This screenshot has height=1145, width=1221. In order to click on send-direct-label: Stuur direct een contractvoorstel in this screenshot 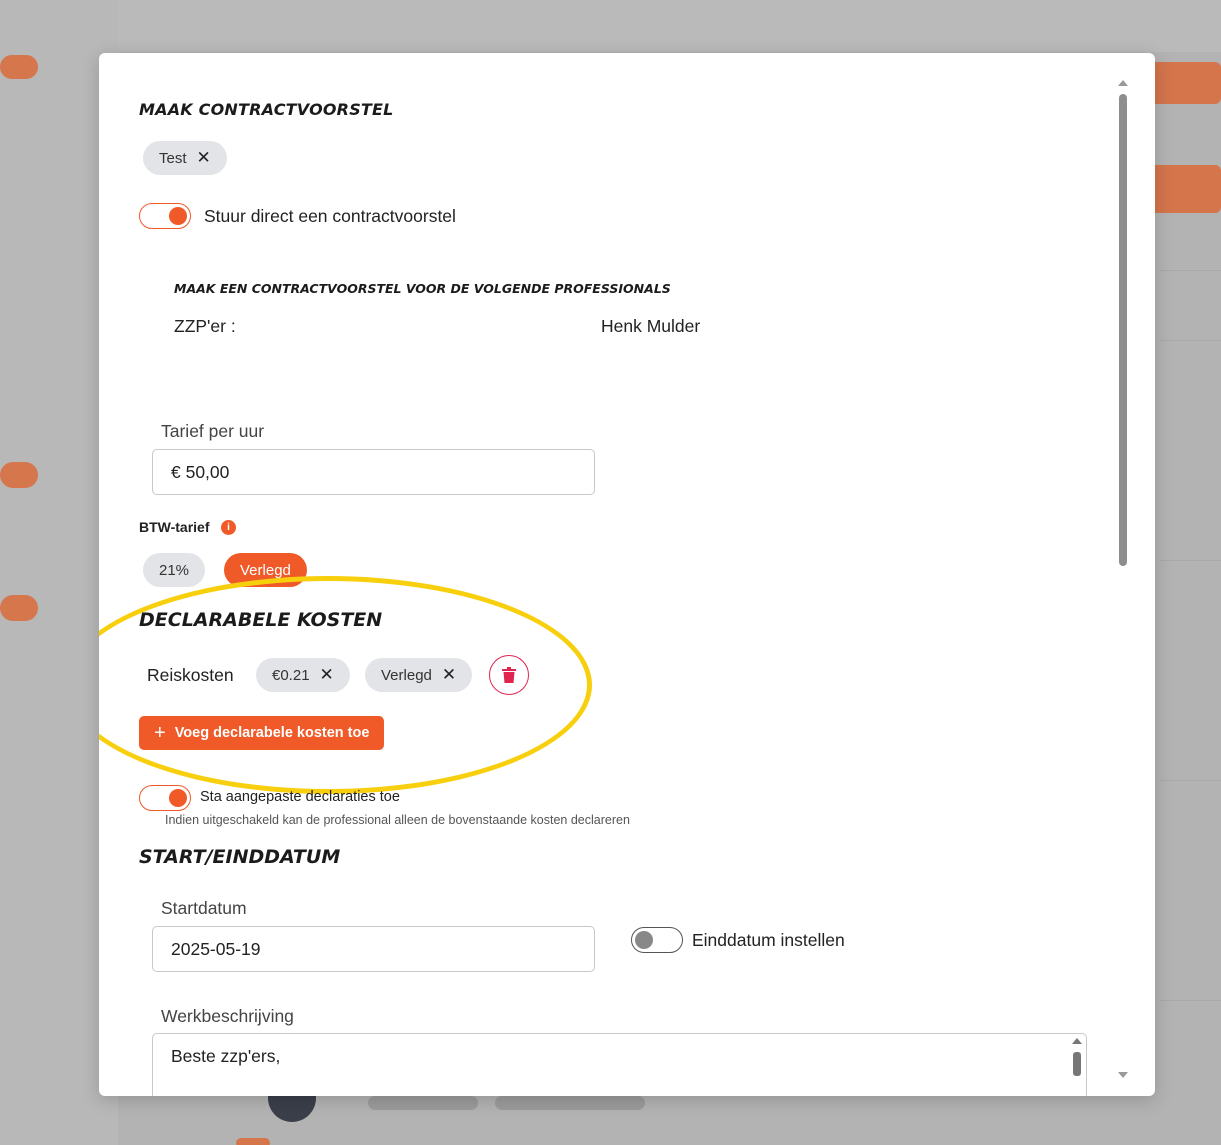, I will do `click(330, 216)`.